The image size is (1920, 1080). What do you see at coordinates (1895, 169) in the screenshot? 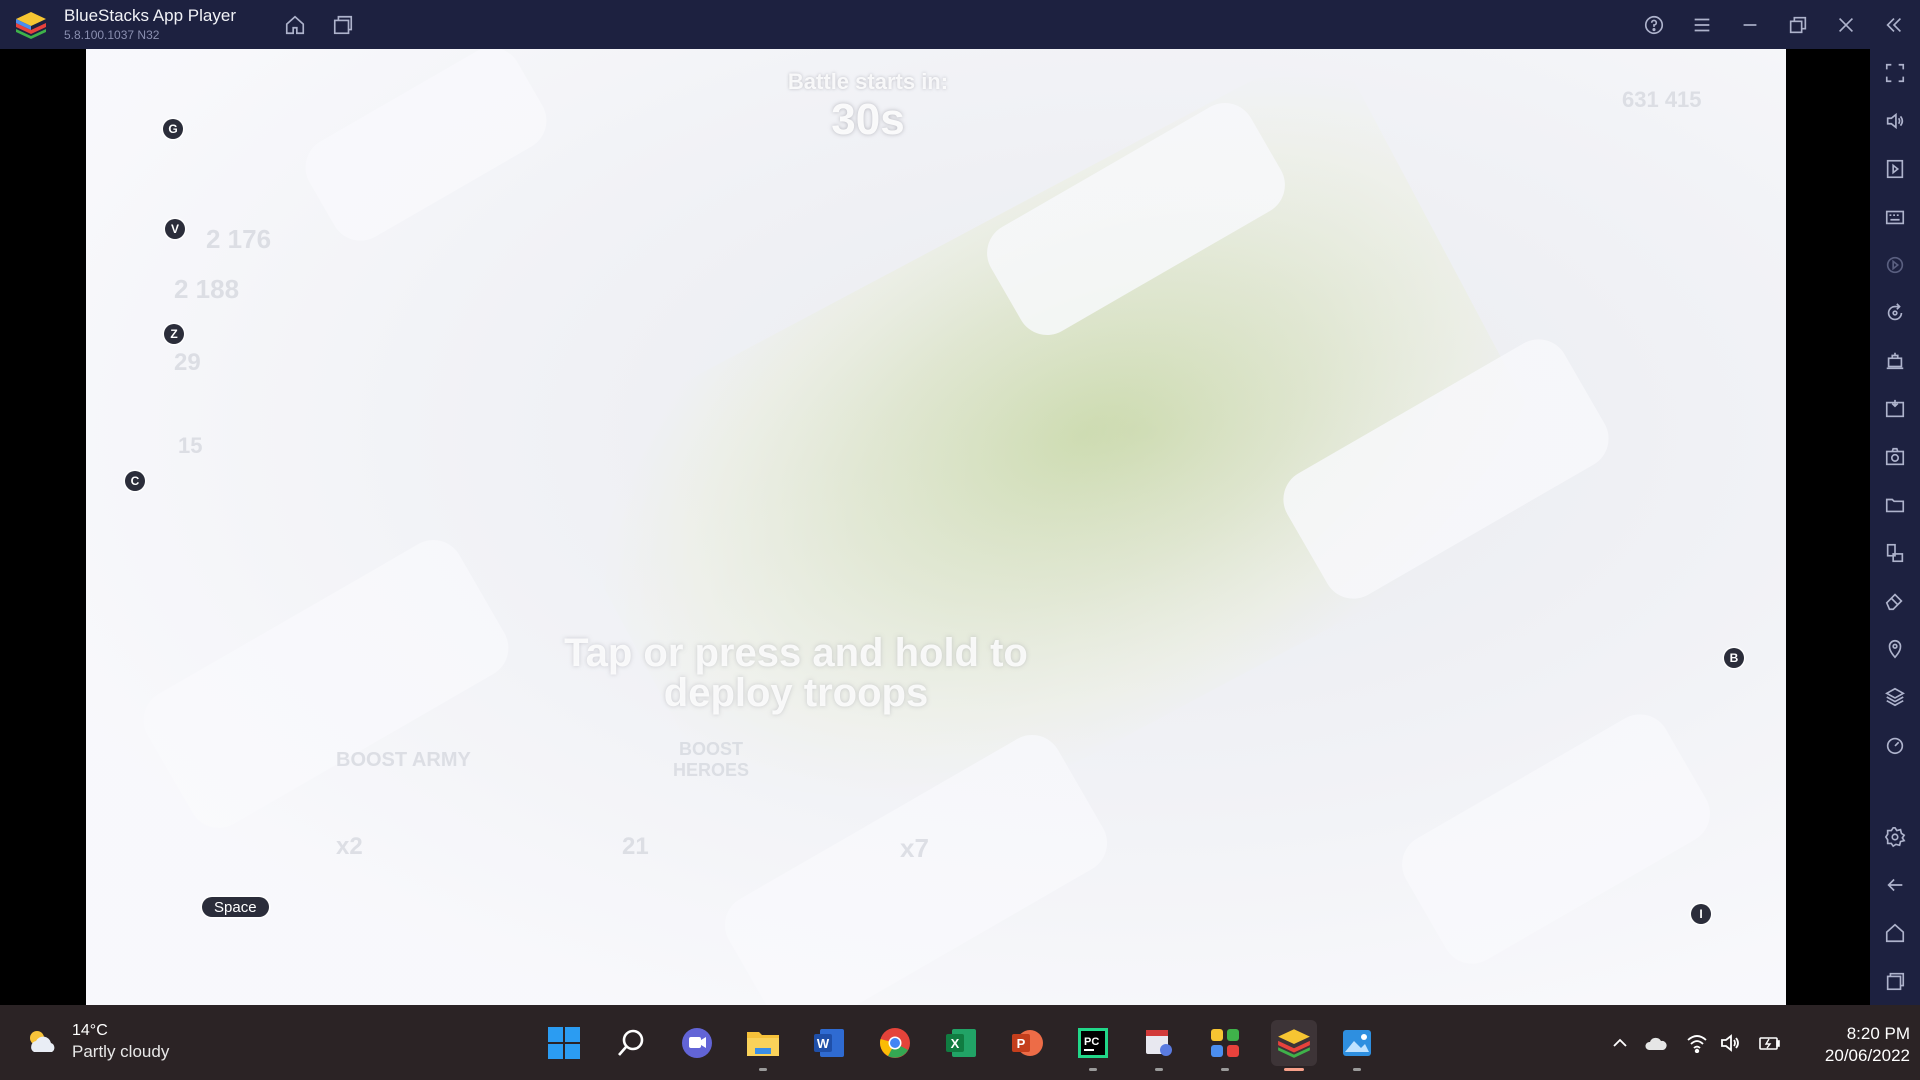
I see `media-manager-icon` at bounding box center [1895, 169].